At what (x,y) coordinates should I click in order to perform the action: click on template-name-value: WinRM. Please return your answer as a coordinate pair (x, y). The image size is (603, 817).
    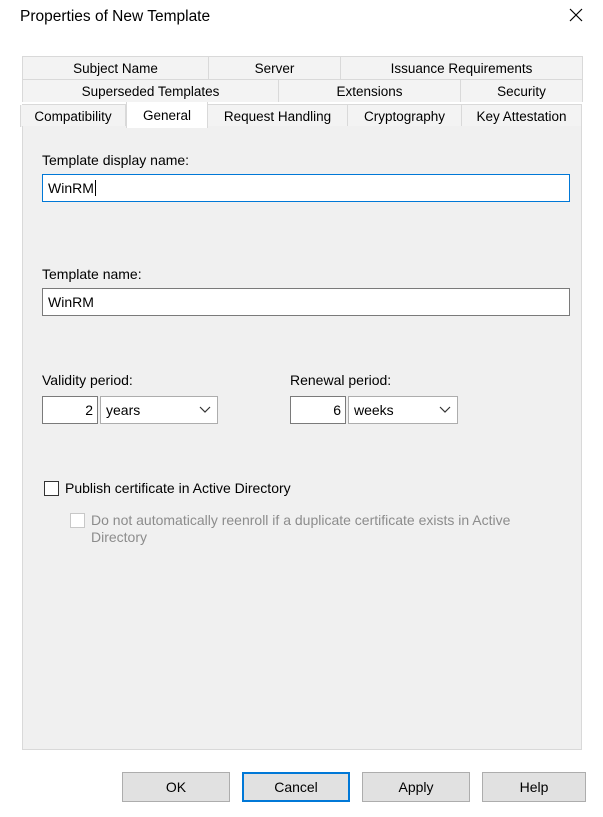
    Looking at the image, I should click on (71, 302).